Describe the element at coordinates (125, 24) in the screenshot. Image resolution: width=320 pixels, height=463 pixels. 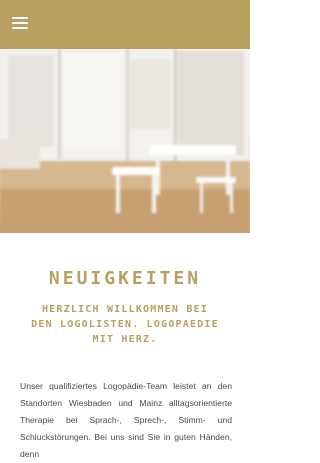
I see `top-navigation-bar` at that location.